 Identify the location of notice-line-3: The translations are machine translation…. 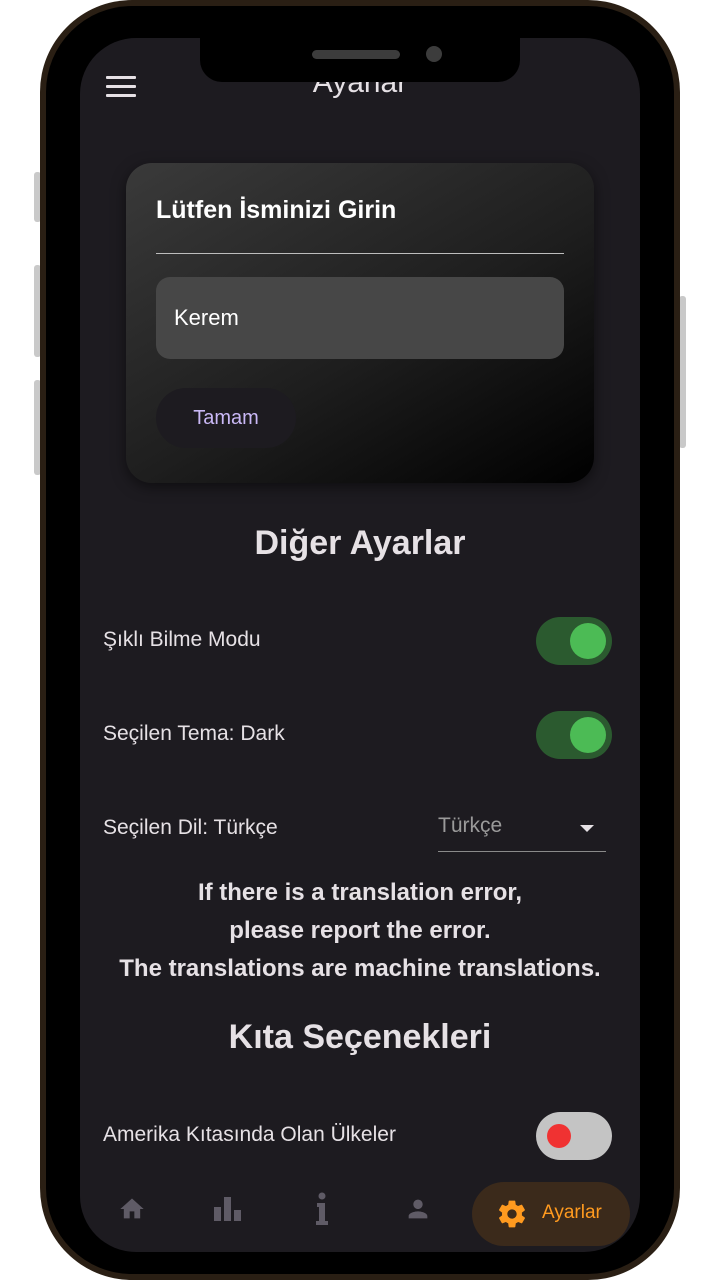
(360, 968).